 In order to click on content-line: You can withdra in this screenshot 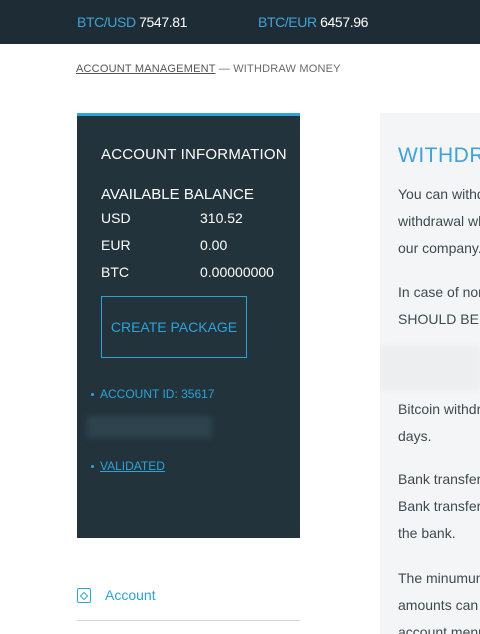, I will do `click(439, 194)`.